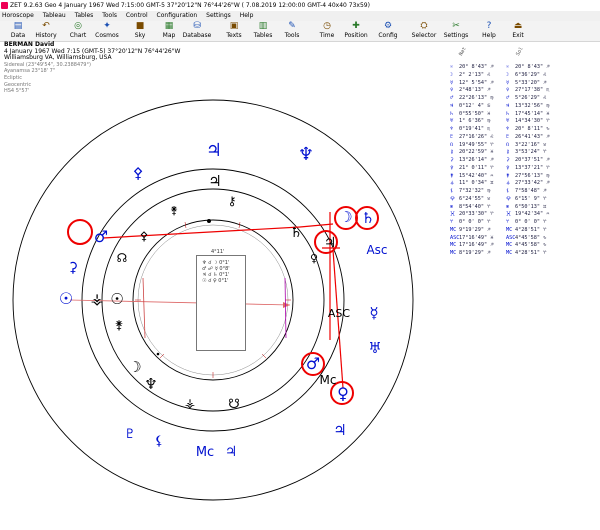 The image size is (600, 530). Describe the element at coordinates (97, 299) in the screenshot. I see `asteroid-icon: ⚶` at that location.